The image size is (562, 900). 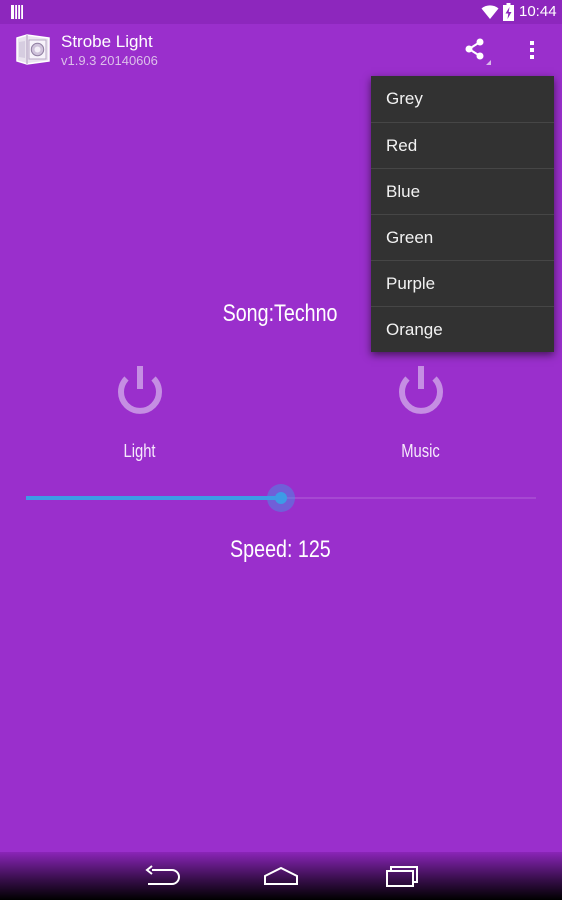 I want to click on navigation-bar, so click(x=281, y=876).